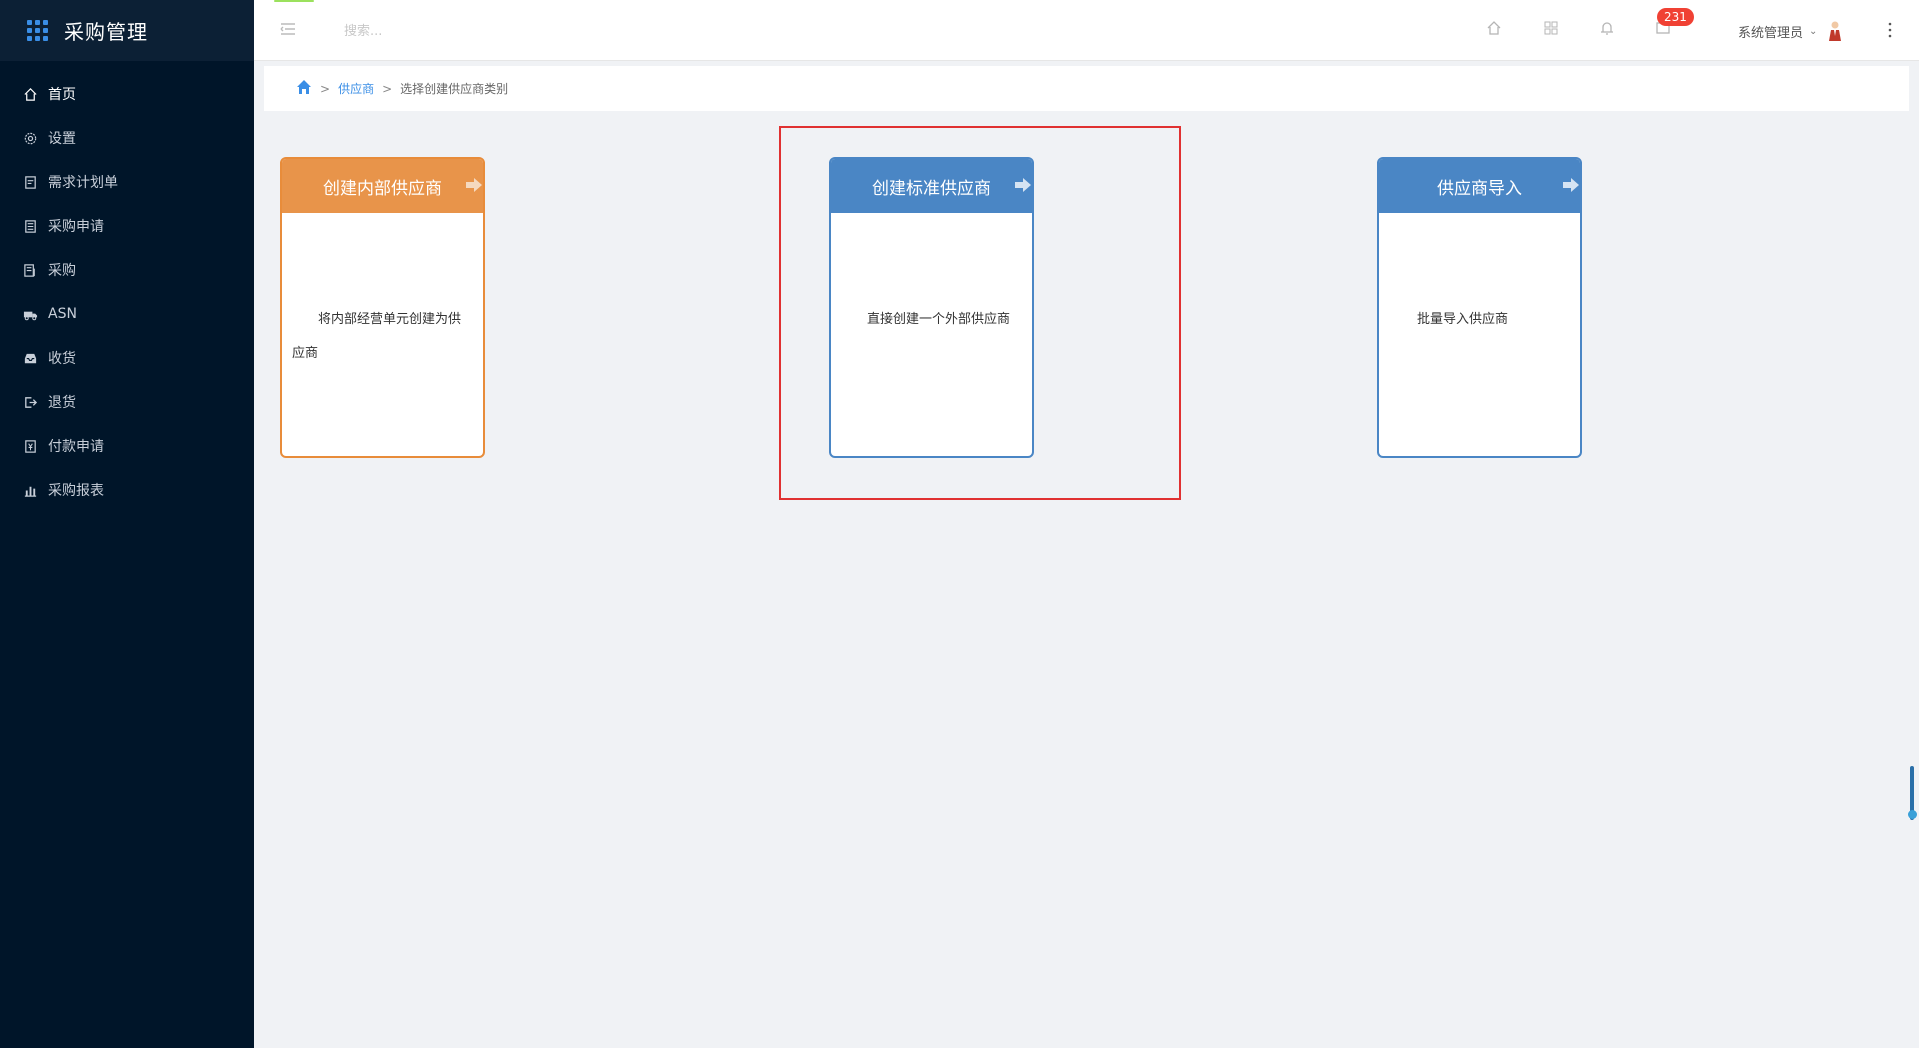 Image resolution: width=1919 pixels, height=1048 pixels. What do you see at coordinates (127, 358) in the screenshot?
I see `sidebar-item-receiving: 收货` at bounding box center [127, 358].